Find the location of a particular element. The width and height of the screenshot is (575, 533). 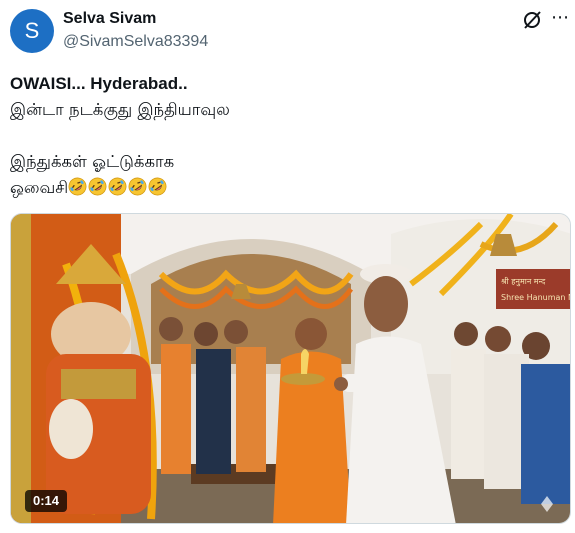

grok-icon is located at coordinates (532, 20).